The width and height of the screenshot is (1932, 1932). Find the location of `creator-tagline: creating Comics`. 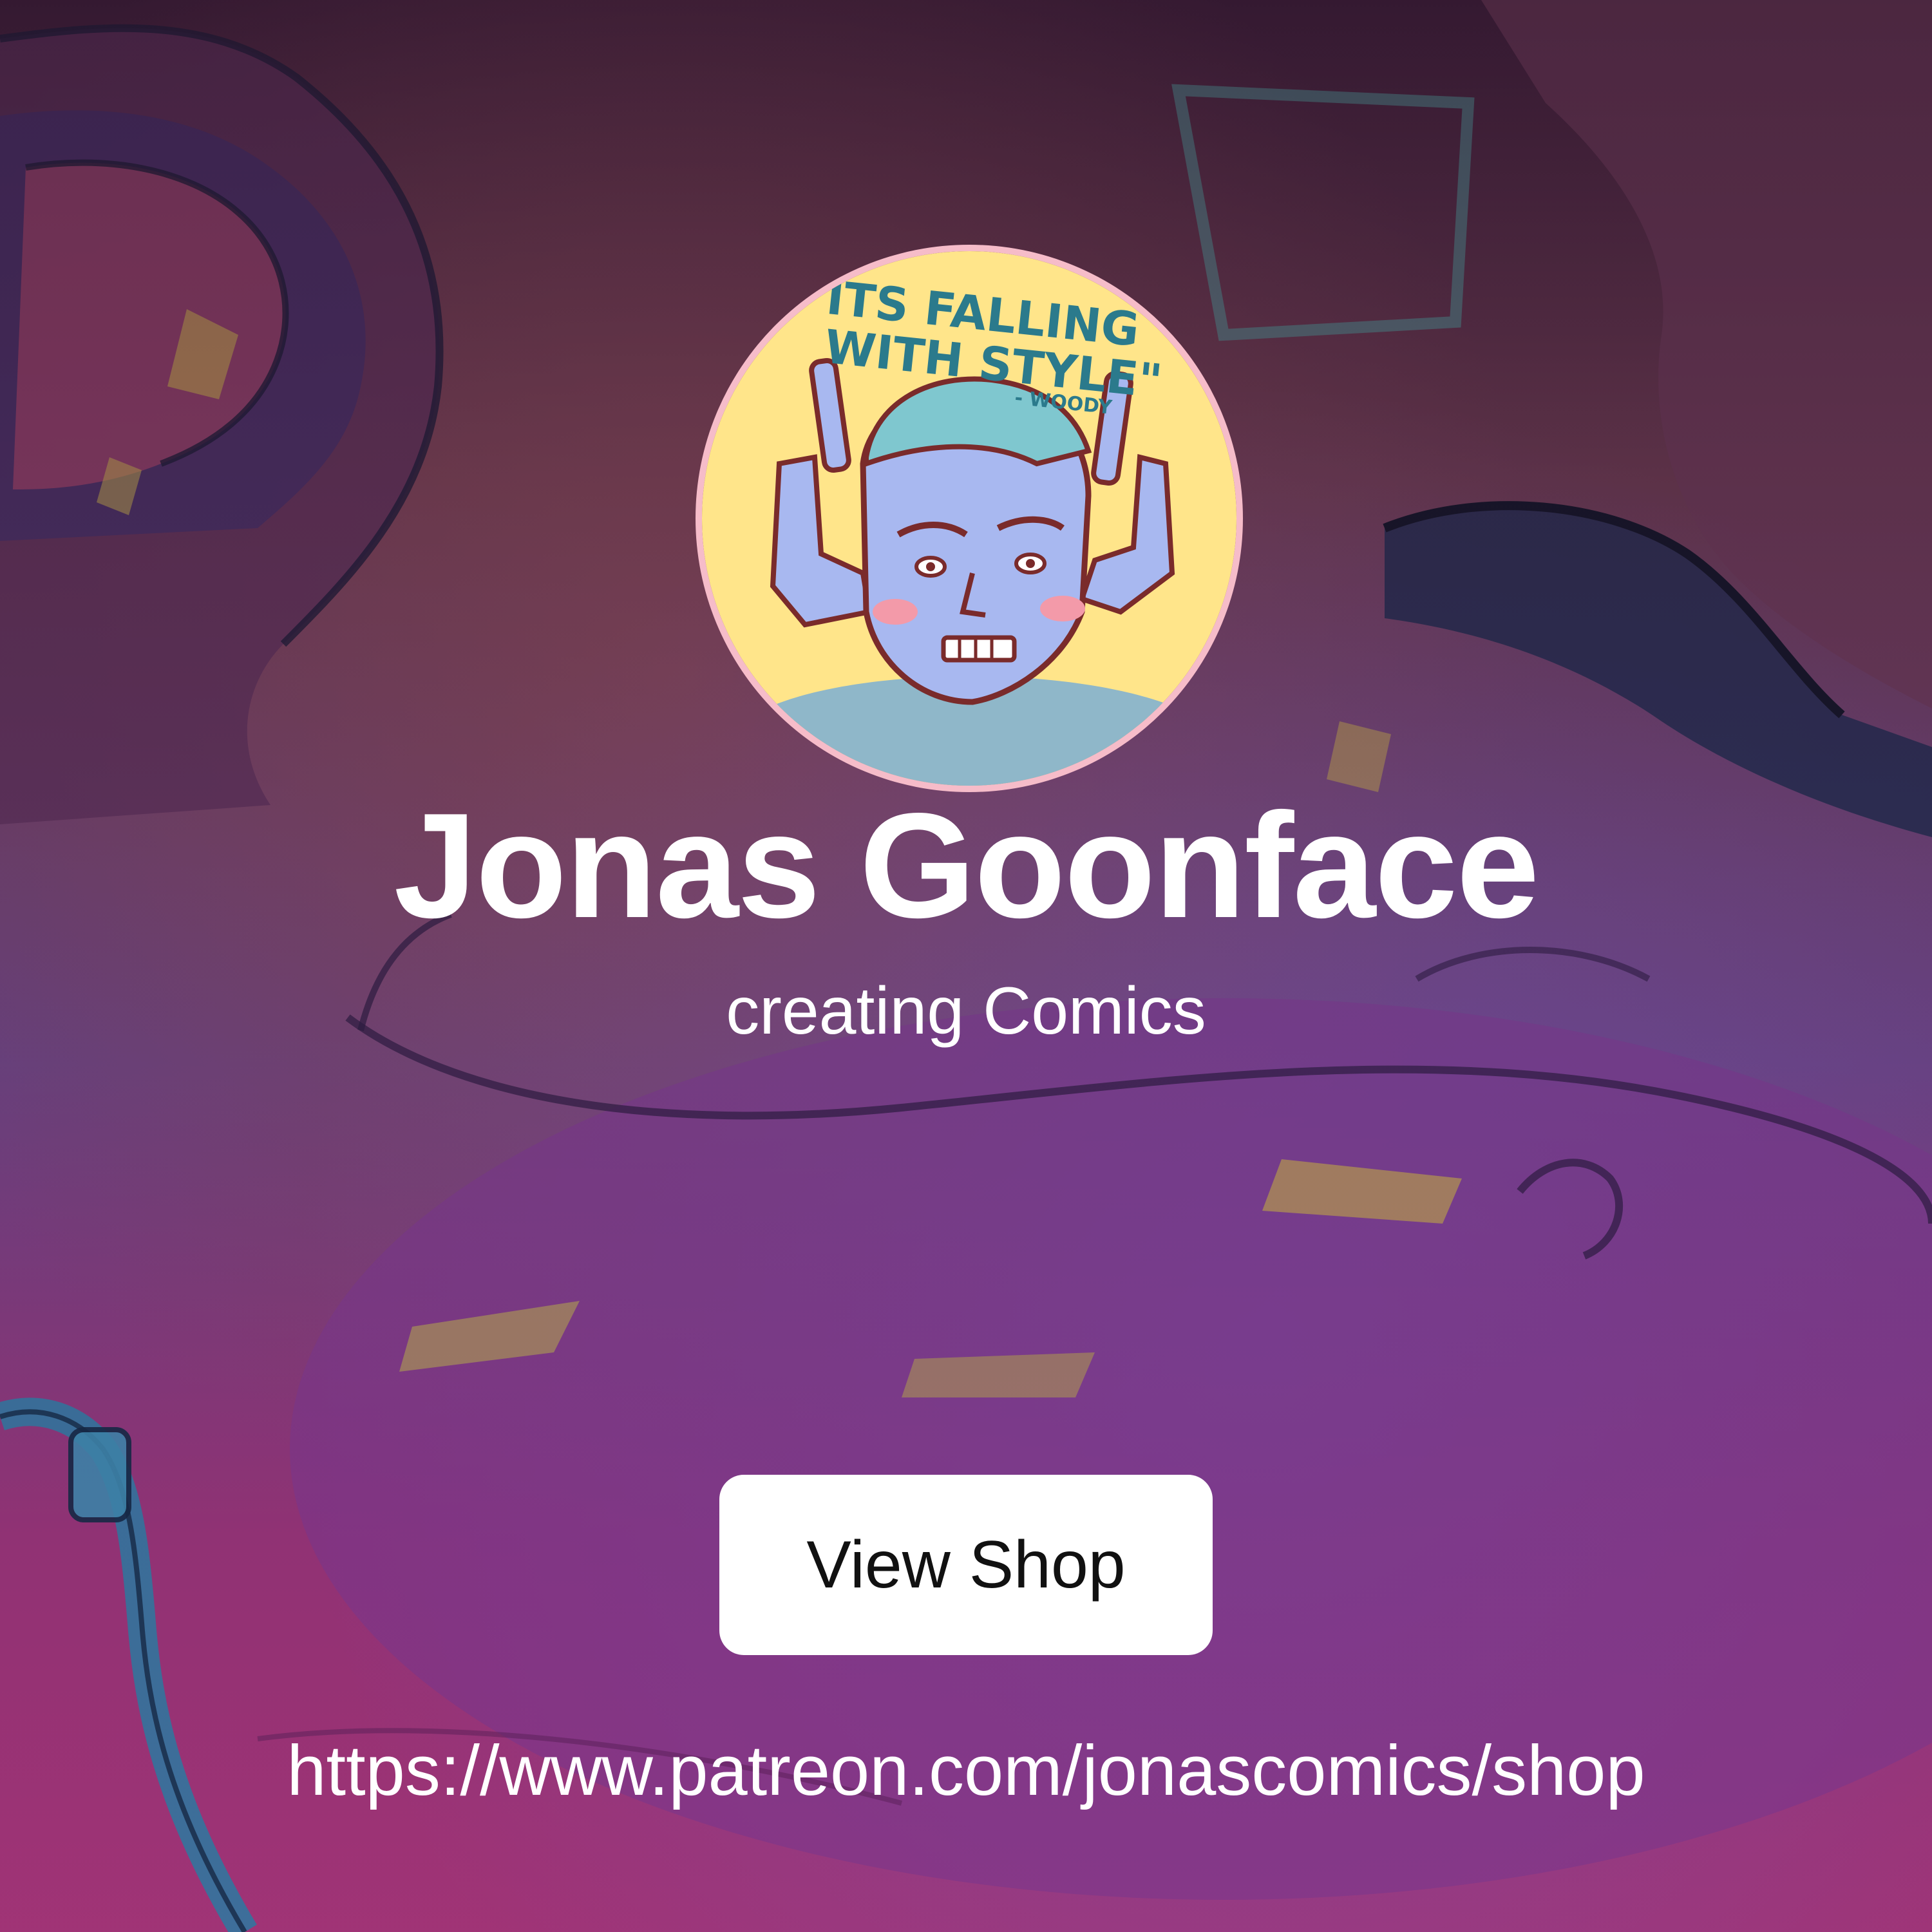

creator-tagline: creating Comics is located at coordinates (966, 1011).